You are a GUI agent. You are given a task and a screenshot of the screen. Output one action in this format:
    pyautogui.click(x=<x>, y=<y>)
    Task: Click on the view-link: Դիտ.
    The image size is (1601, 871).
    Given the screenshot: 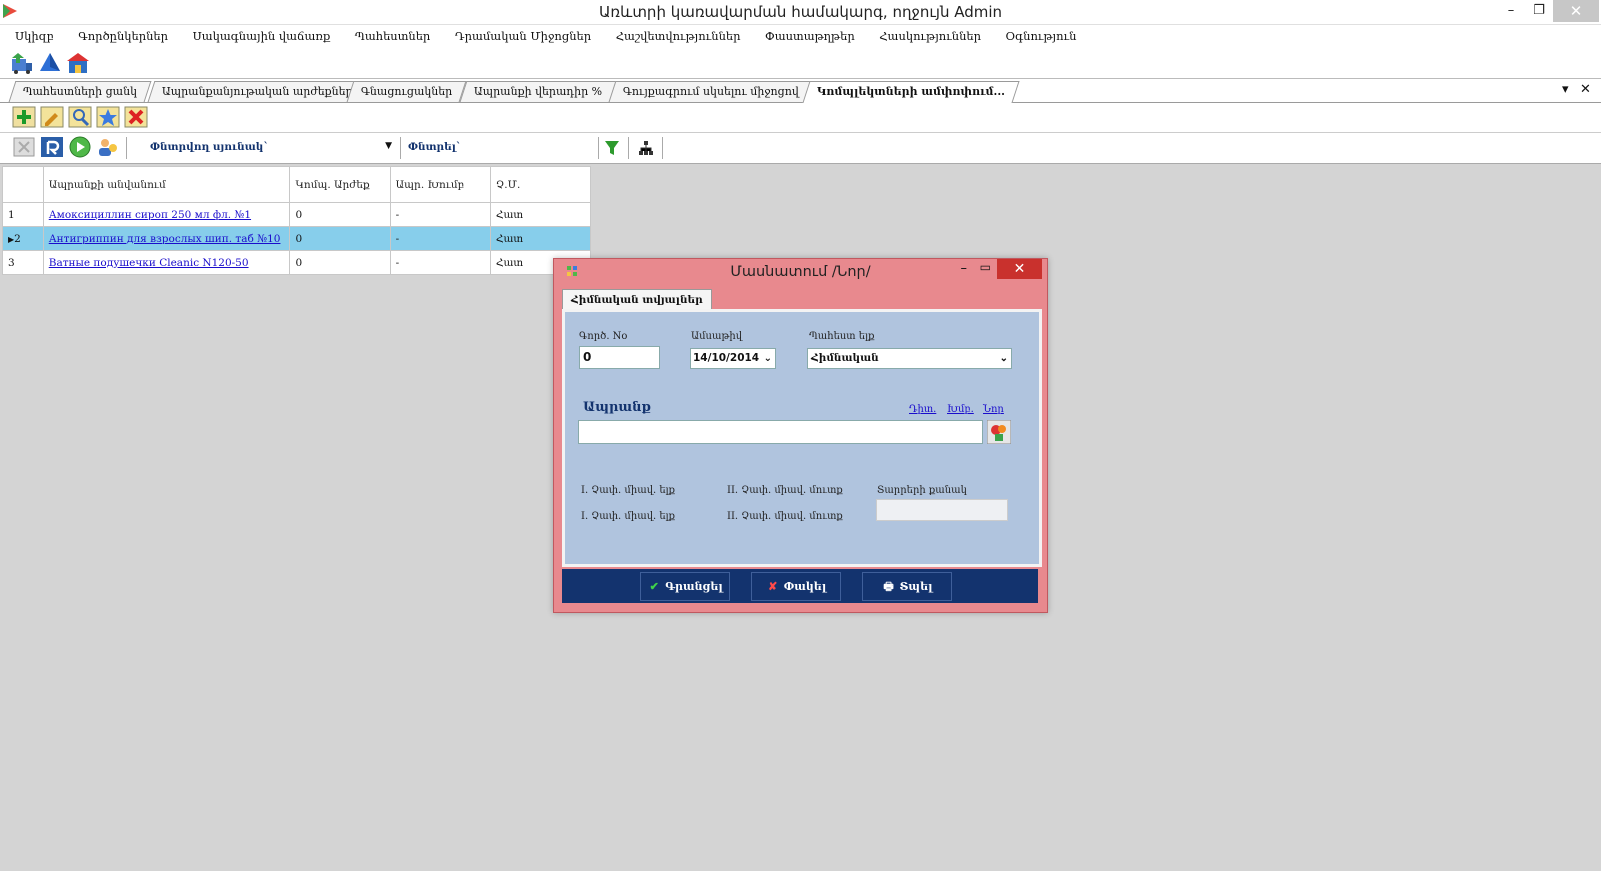 What is the action you would take?
    pyautogui.click(x=922, y=409)
    